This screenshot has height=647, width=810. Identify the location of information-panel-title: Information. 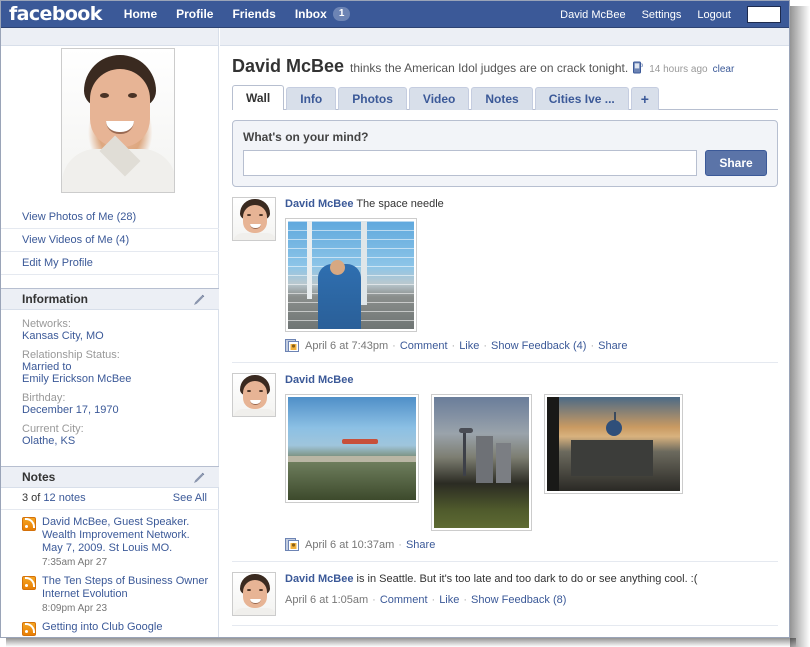
(55, 299).